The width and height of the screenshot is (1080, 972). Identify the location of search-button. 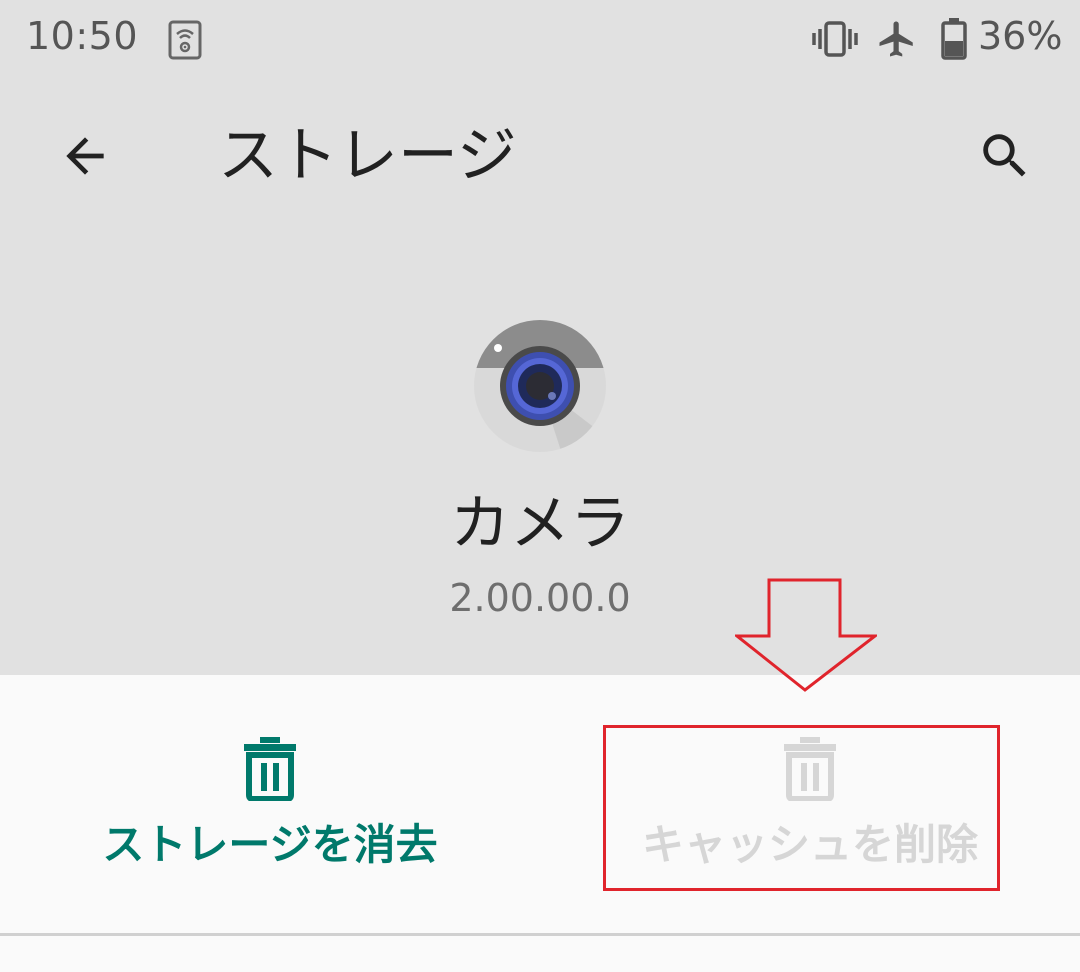
(1005, 156).